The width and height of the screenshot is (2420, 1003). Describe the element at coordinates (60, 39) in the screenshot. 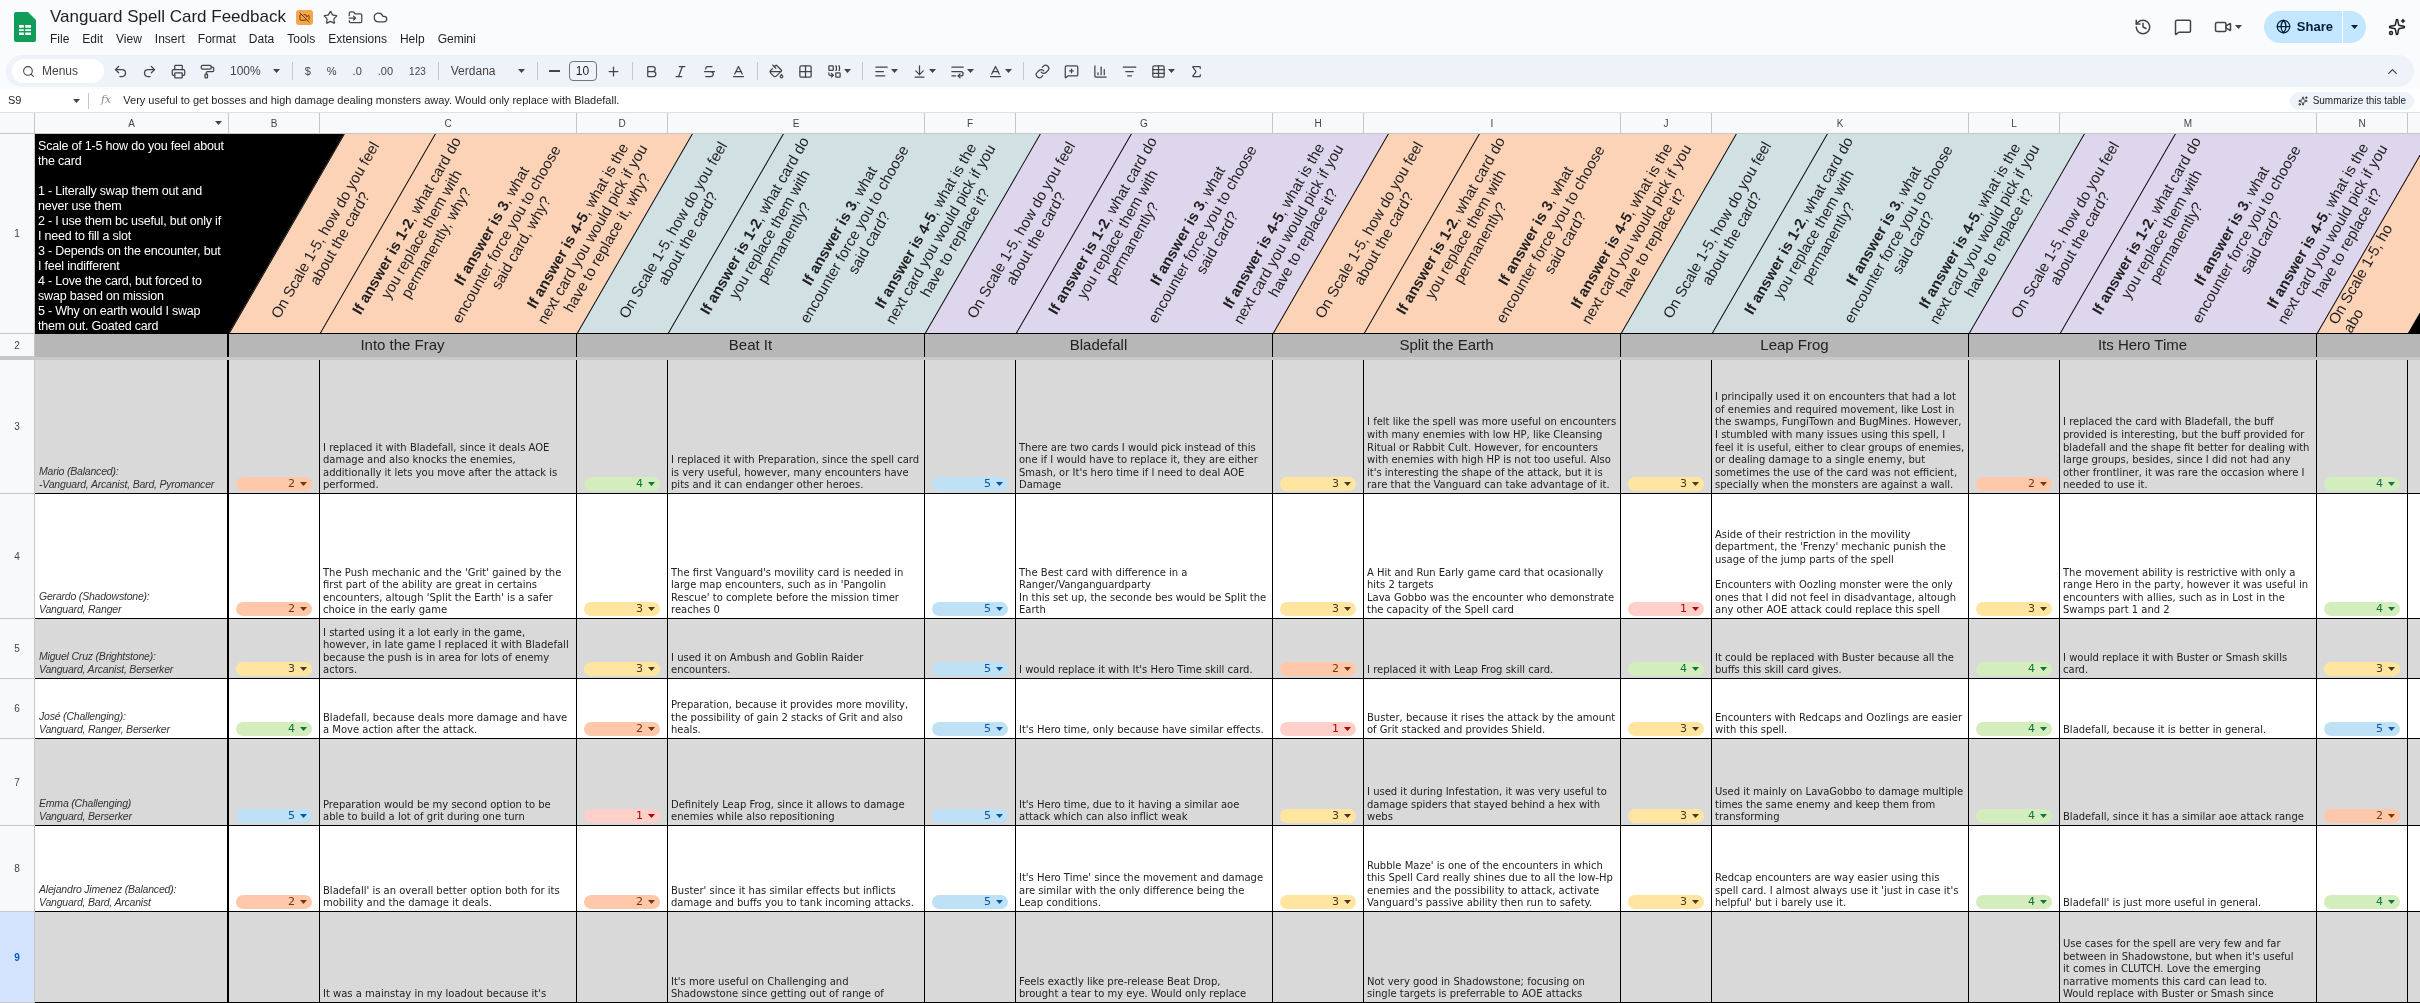

I see `menu-item: File` at that location.